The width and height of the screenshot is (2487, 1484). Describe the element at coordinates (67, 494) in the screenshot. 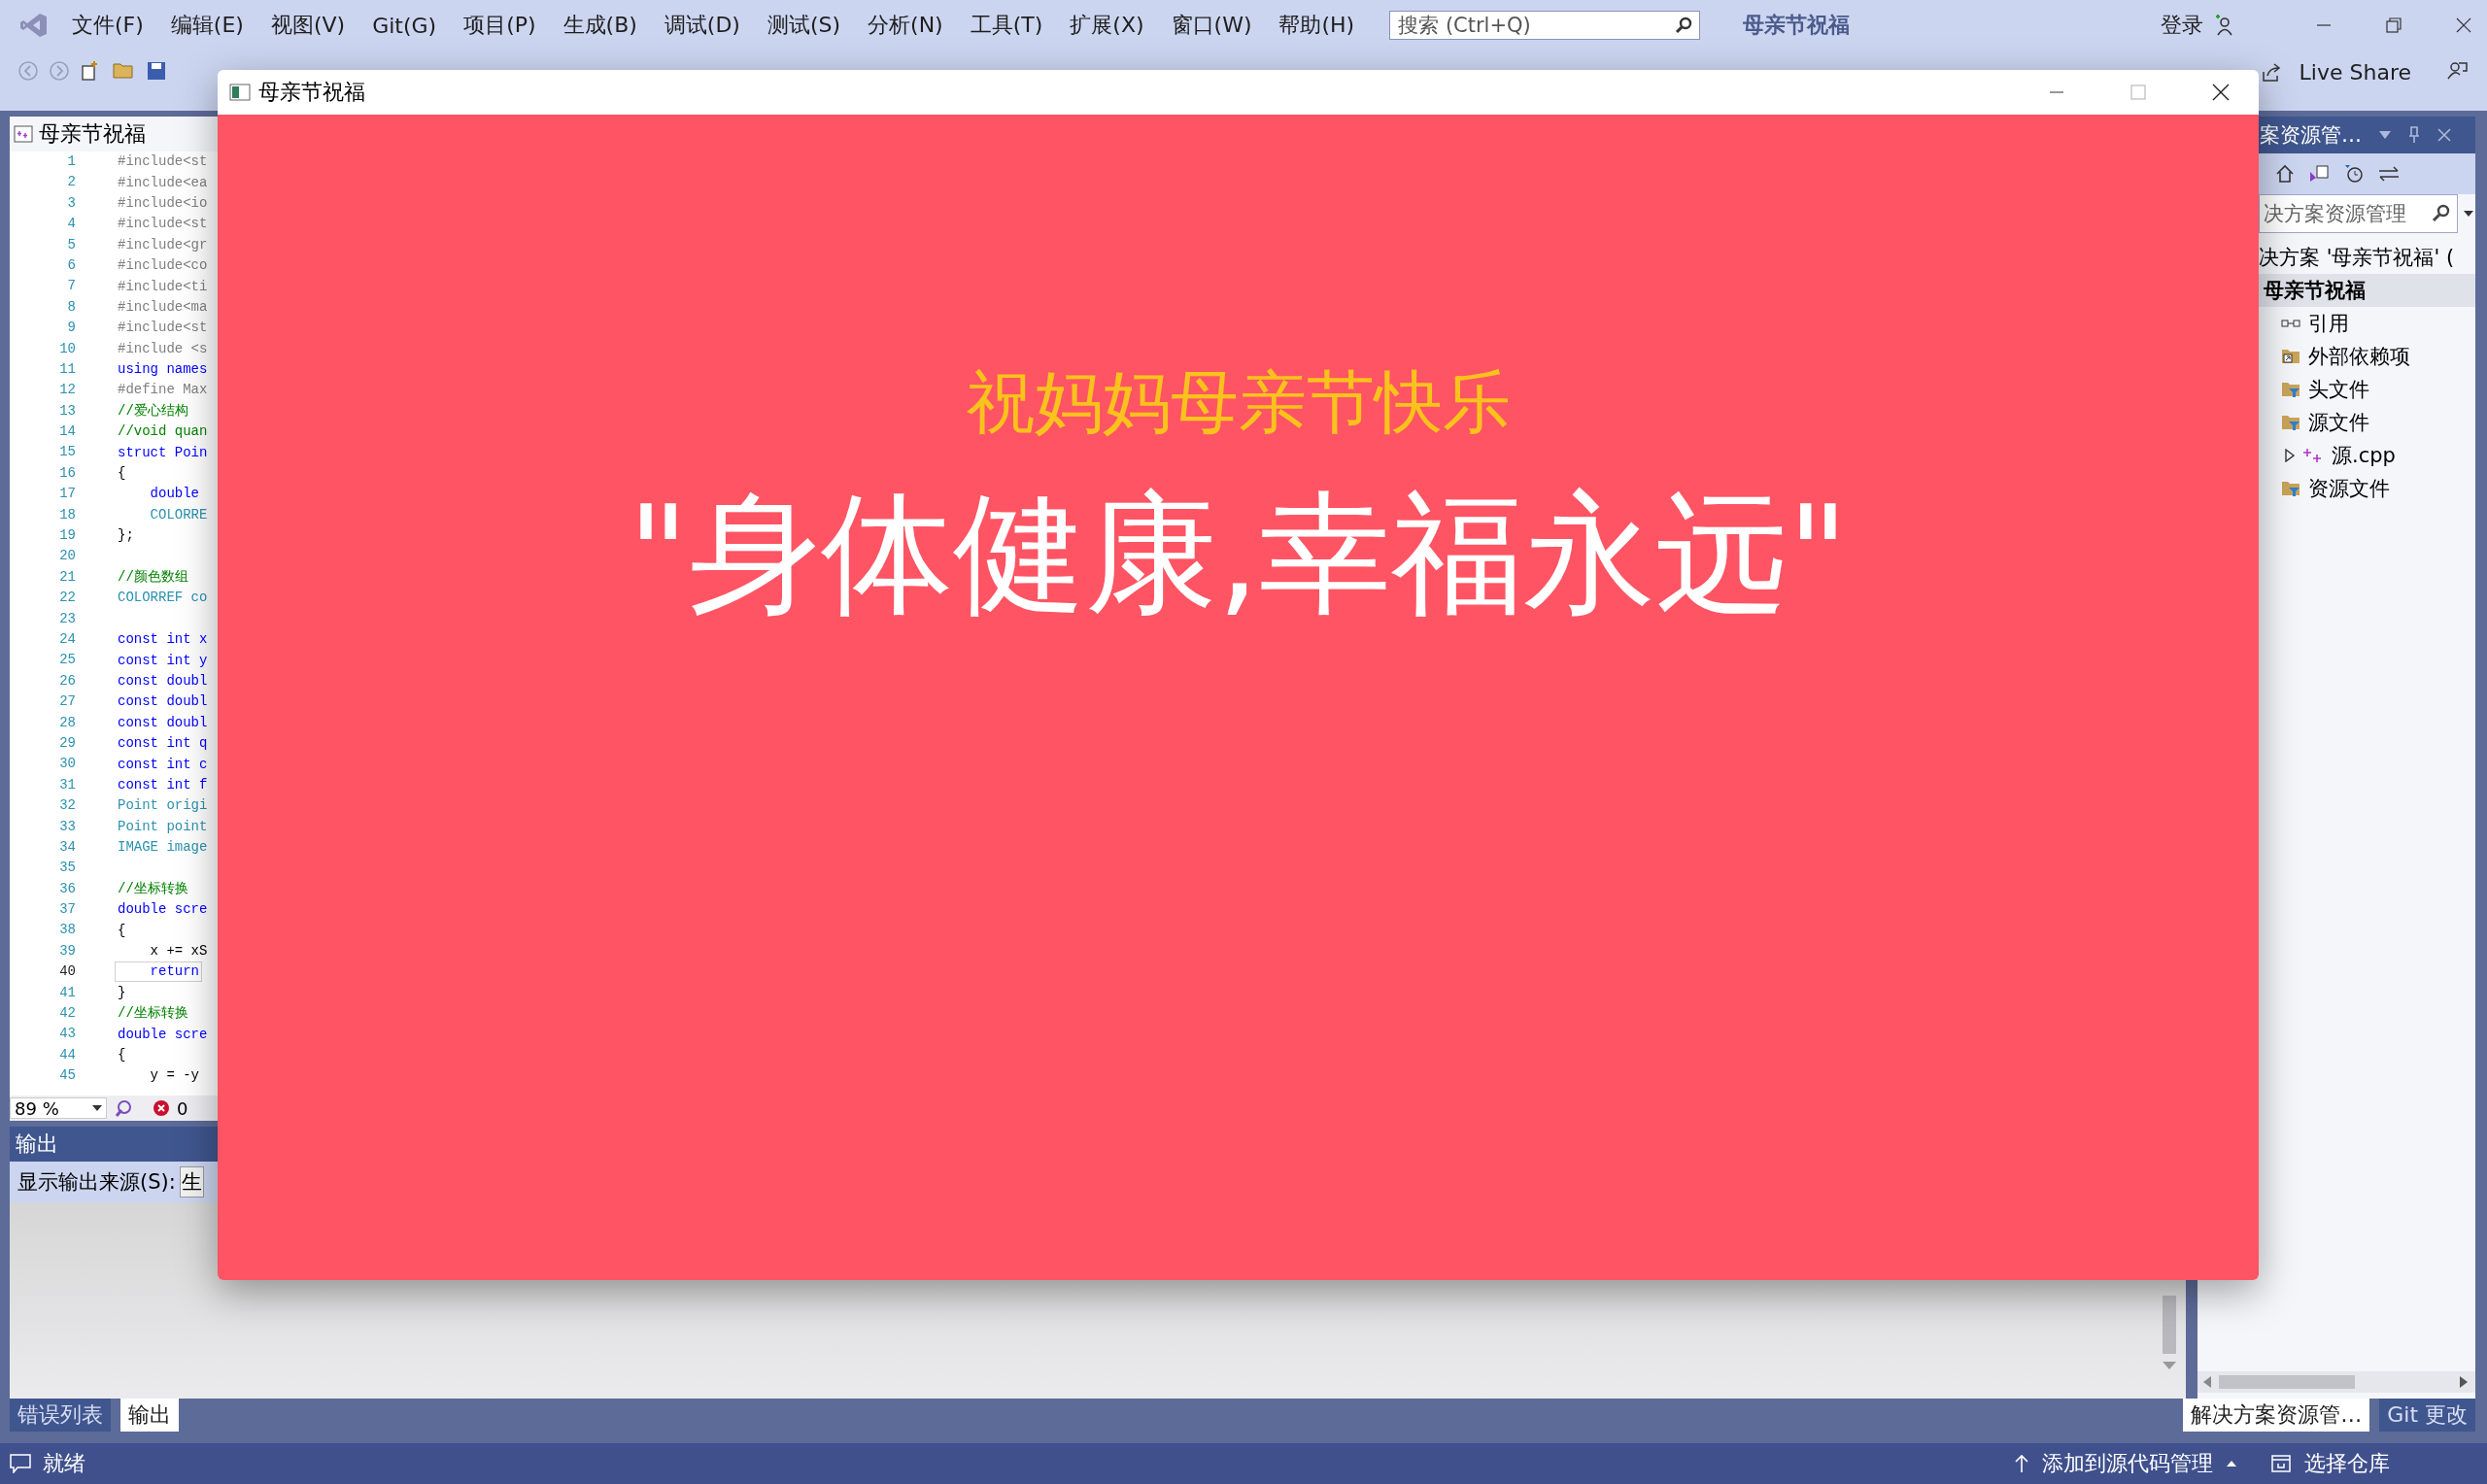

I see `line-number: 17` at that location.